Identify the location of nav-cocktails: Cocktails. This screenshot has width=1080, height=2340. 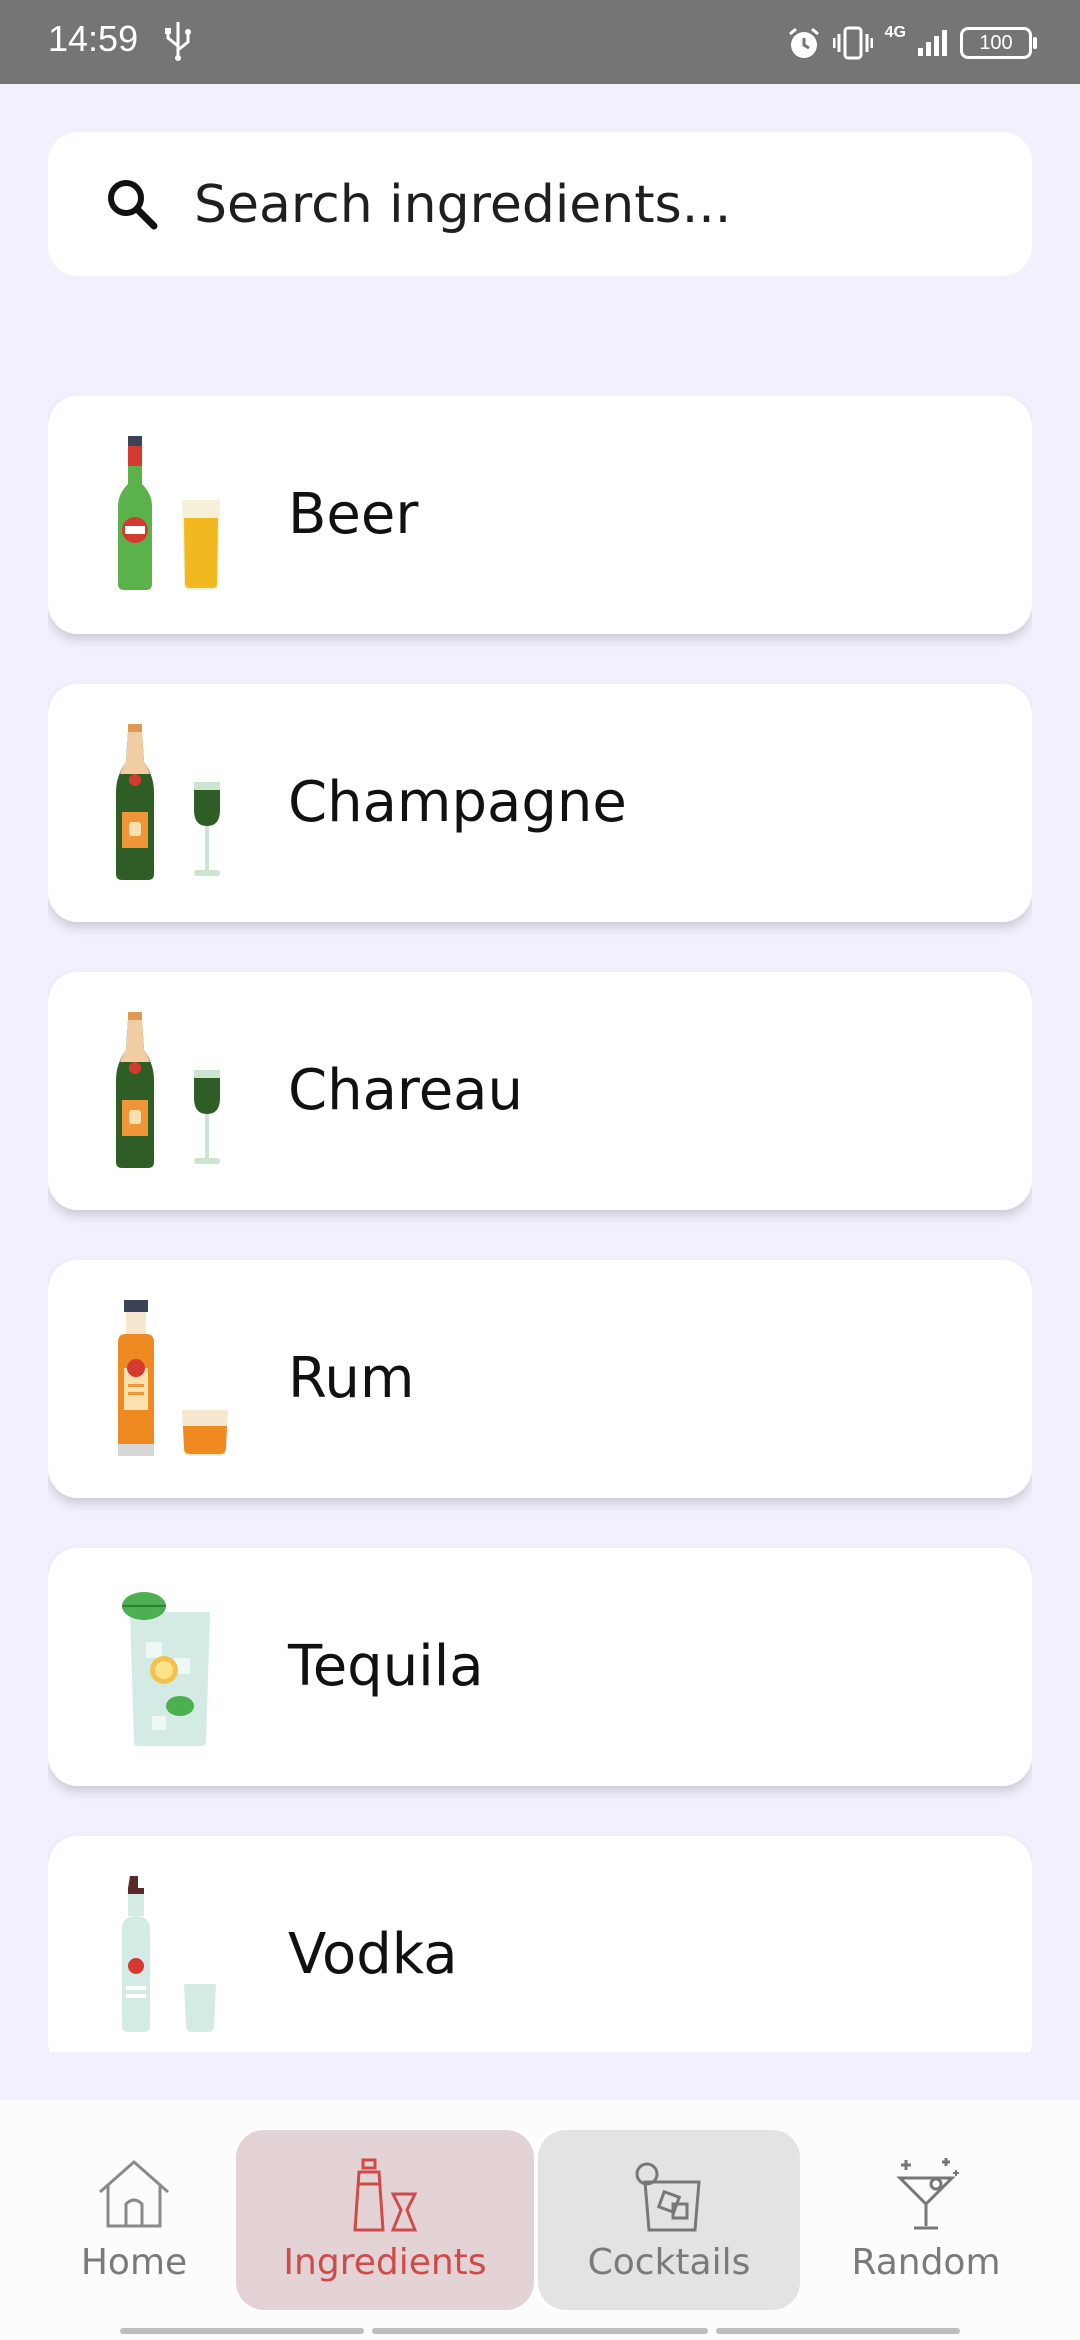
(669, 2220).